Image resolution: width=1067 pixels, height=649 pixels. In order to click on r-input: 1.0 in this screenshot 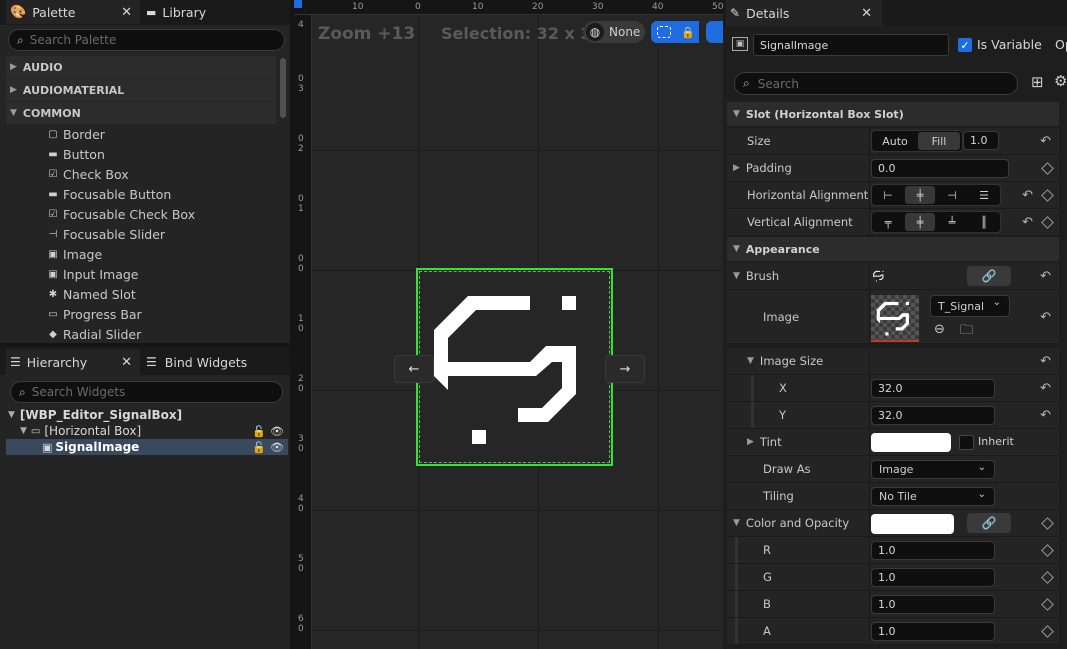, I will do `click(933, 550)`.